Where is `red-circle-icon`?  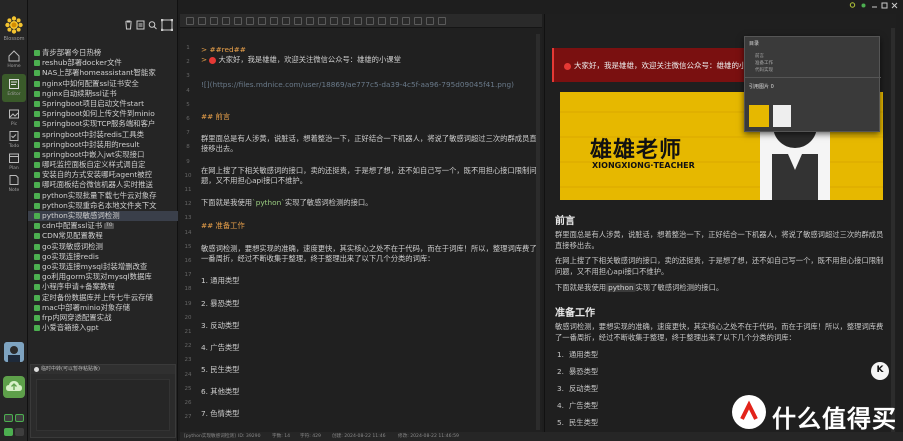 red-circle-icon is located at coordinates (213, 60).